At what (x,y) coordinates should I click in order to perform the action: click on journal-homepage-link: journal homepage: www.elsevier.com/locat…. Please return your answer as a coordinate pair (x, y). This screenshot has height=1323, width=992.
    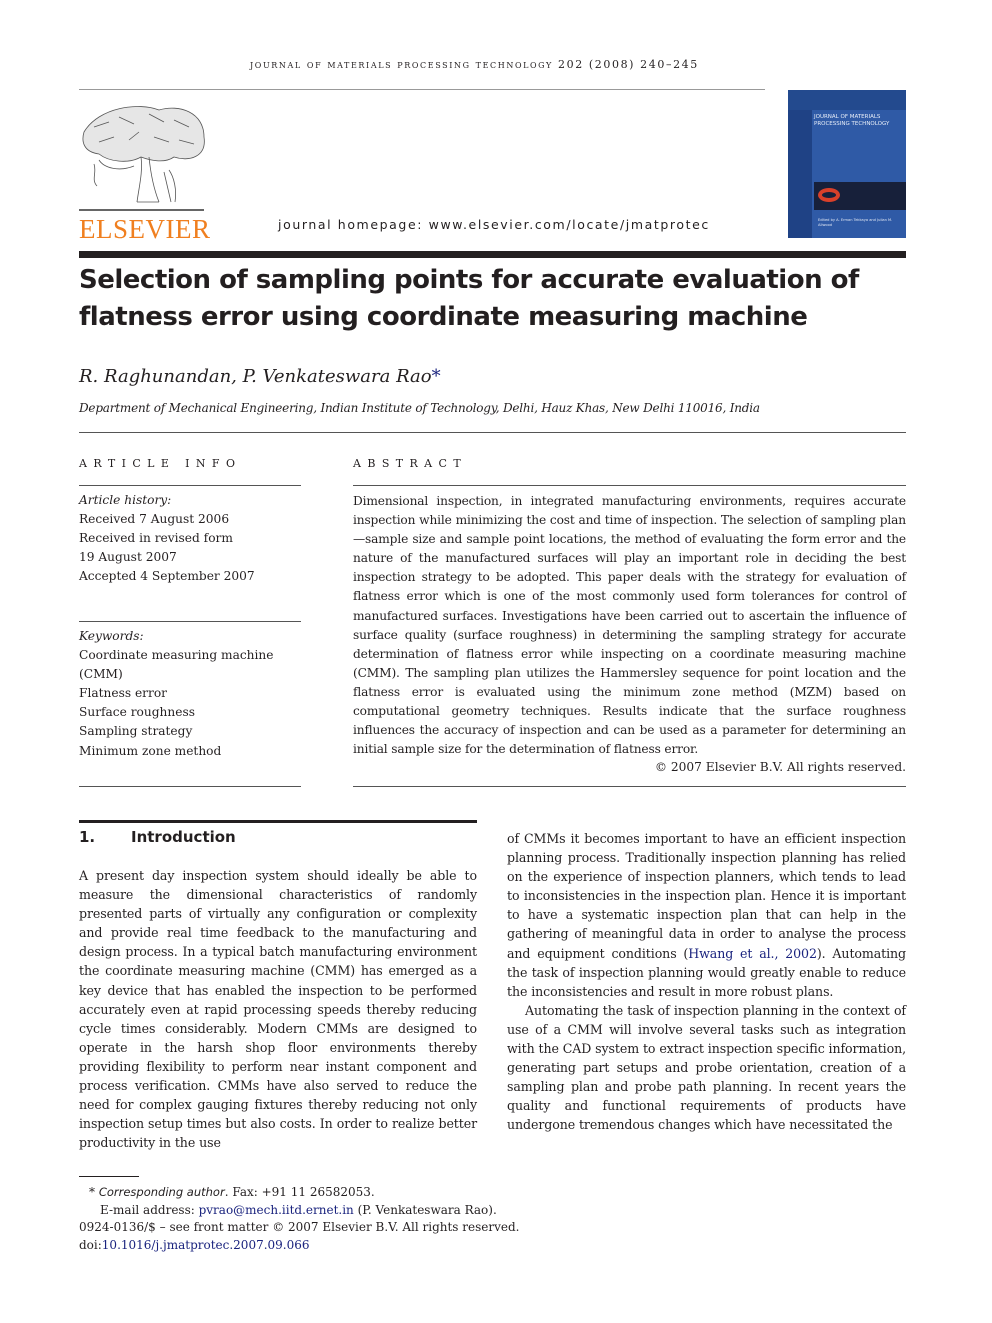
    Looking at the image, I should click on (494, 224).